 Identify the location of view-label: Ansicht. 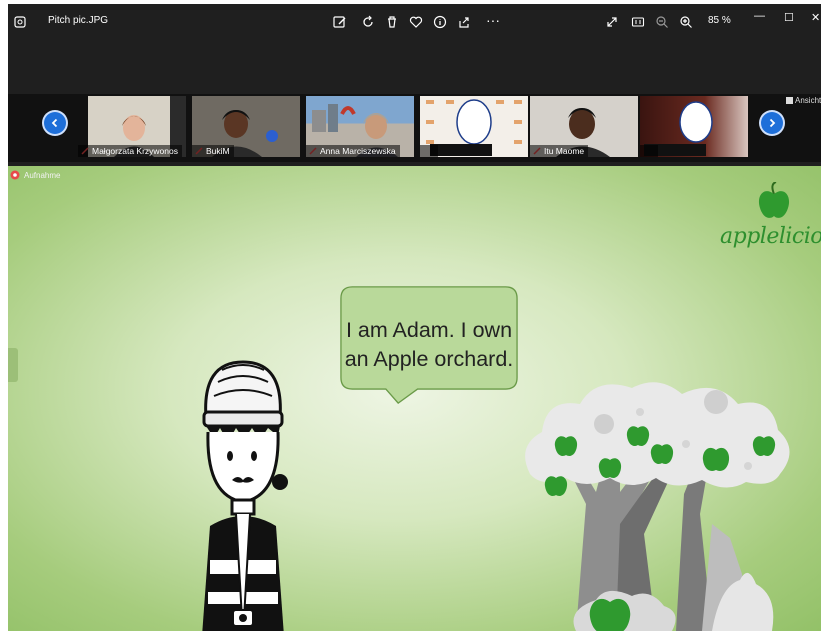
(808, 100).